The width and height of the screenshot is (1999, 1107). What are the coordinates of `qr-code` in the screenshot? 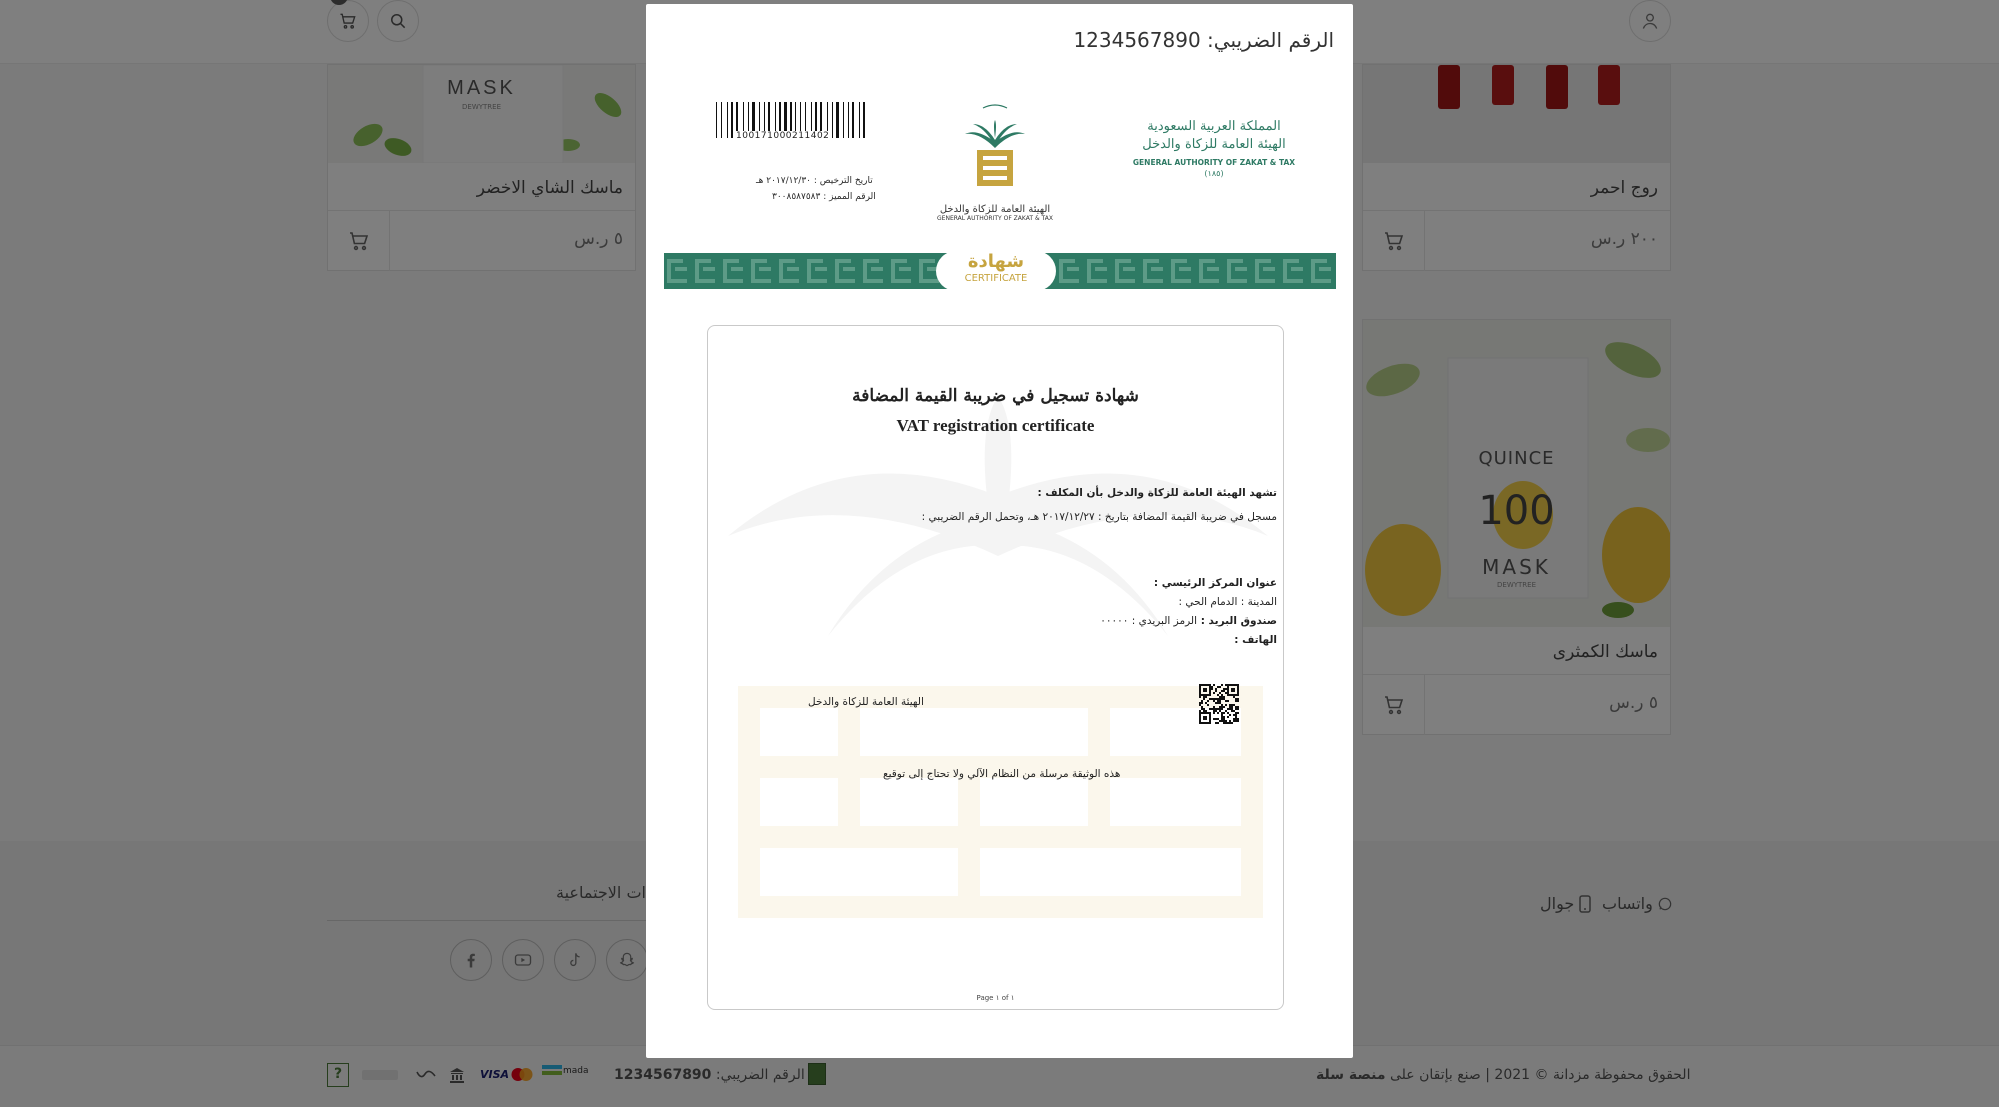 It's located at (1219, 704).